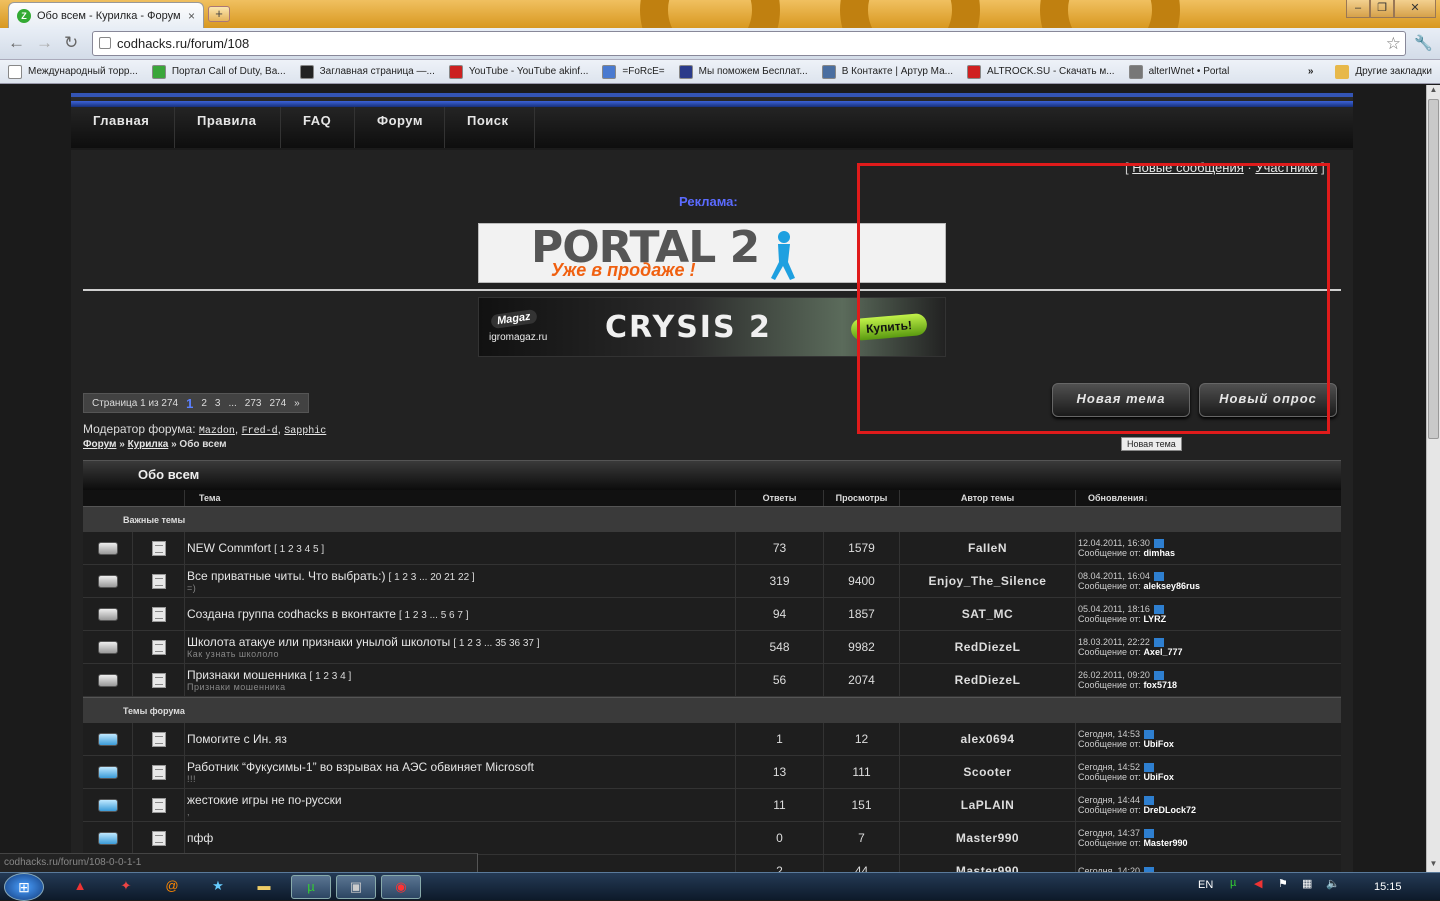  What do you see at coordinates (80, 887) in the screenshot?
I see `acrobat-icon: ▲` at bounding box center [80, 887].